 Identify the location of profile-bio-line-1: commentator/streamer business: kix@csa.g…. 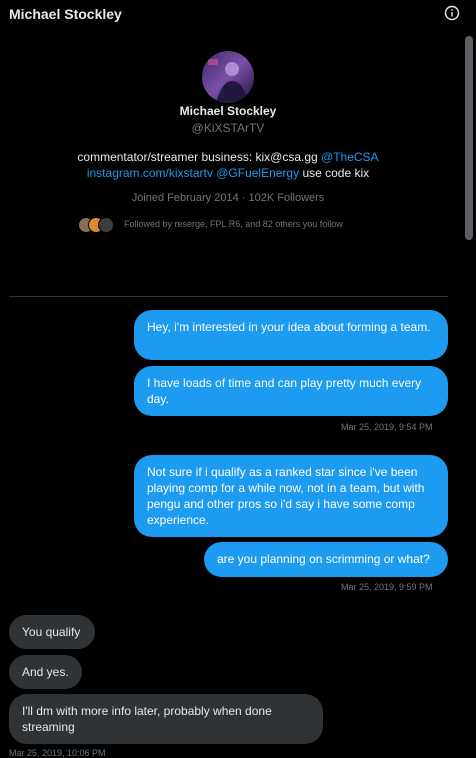
(228, 157).